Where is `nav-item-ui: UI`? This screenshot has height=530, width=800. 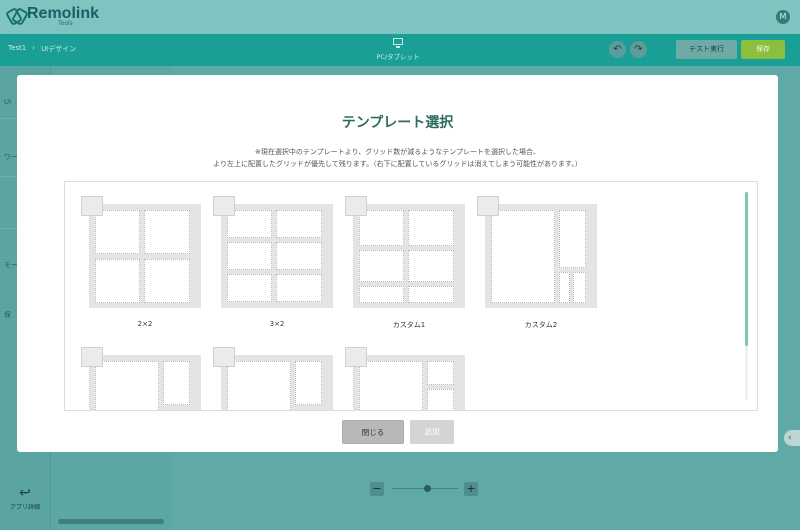
nav-item-ui: UI is located at coordinates (7, 102).